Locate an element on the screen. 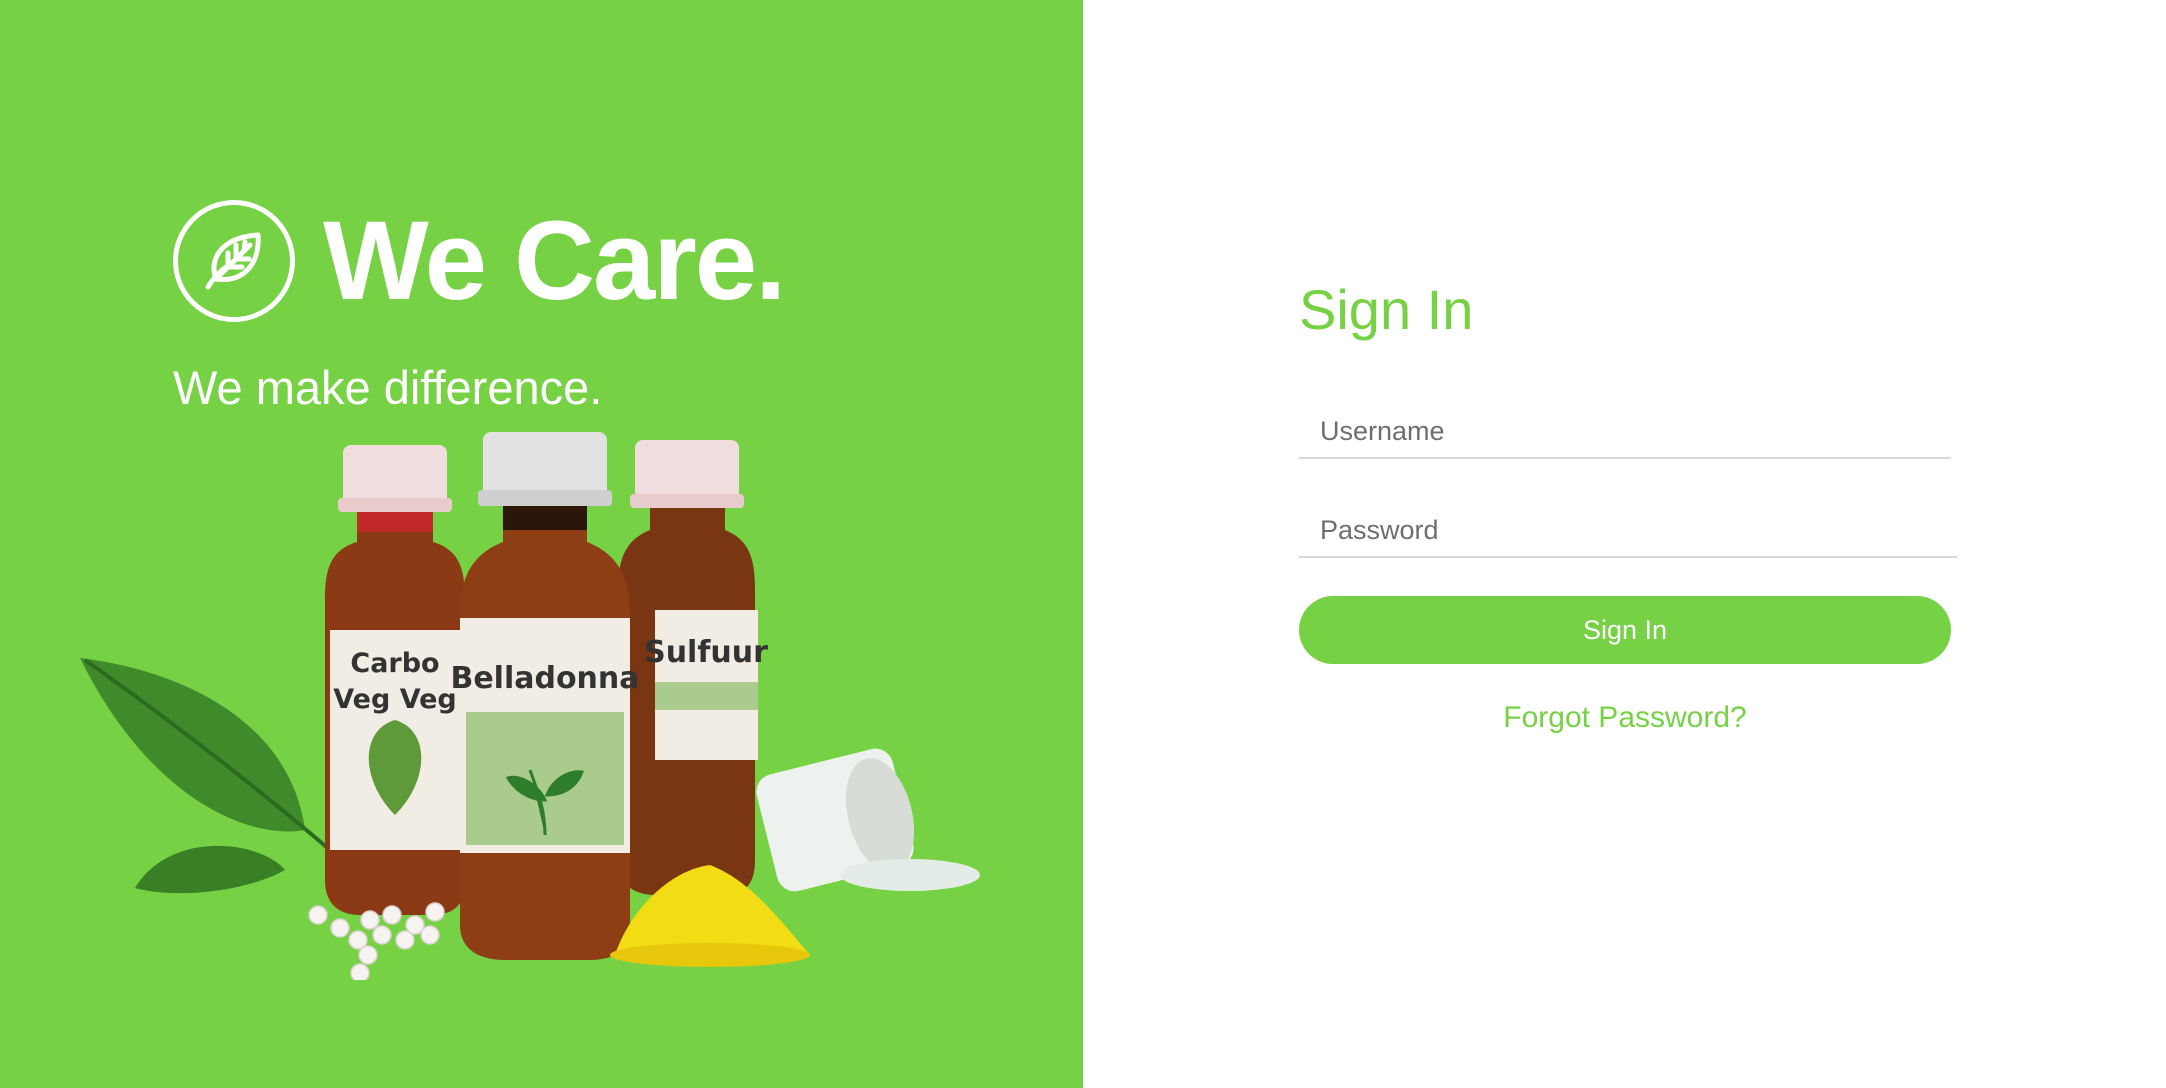 The width and height of the screenshot is (2166, 1088). username-field-wrapper is located at coordinates (1625, 428).